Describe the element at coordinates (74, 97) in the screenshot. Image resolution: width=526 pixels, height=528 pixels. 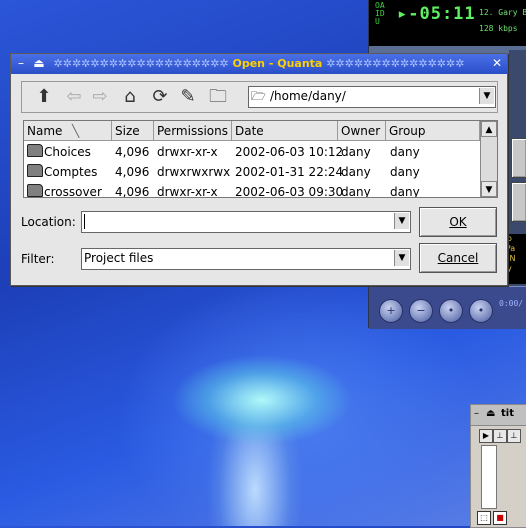
I see `back-arrow-icon: ⇦` at that location.